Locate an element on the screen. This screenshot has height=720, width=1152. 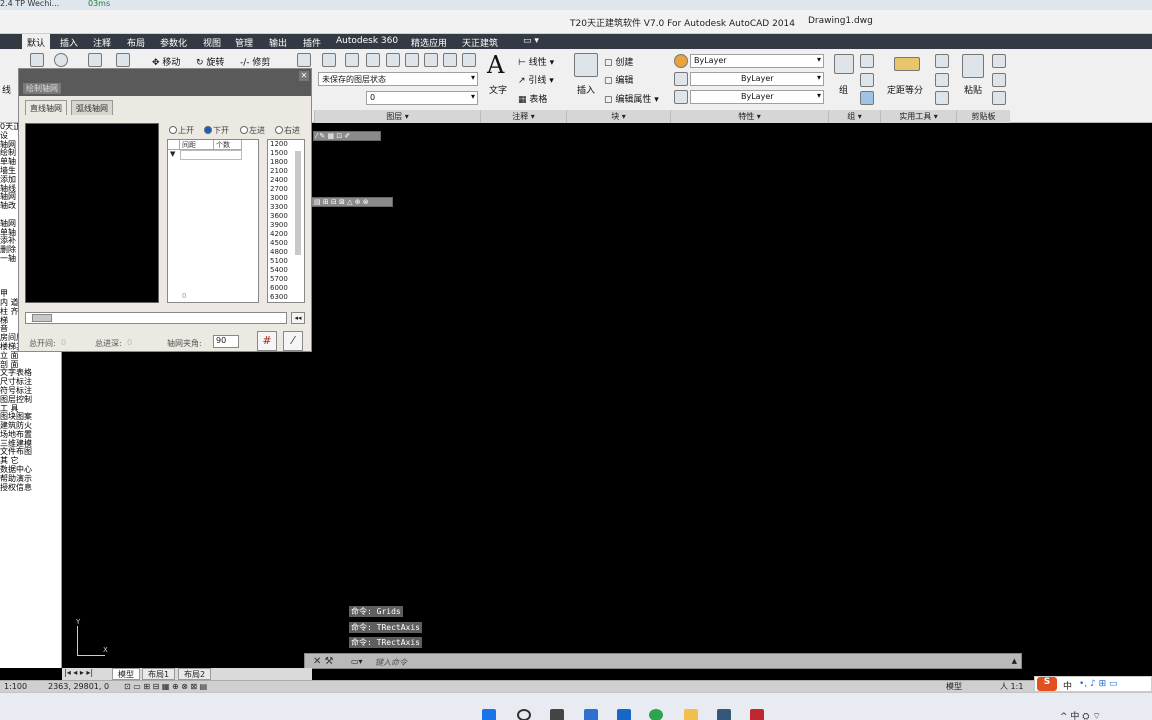
lineweight-icon is located at coordinates (681, 97).